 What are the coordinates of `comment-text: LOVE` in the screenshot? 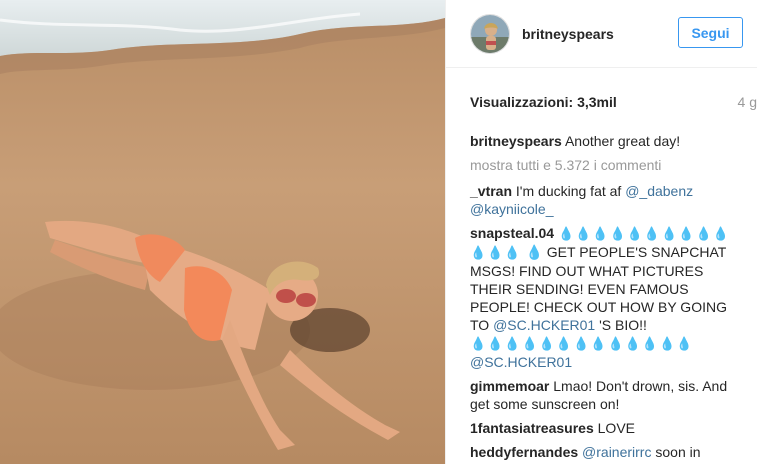 It's located at (616, 428).